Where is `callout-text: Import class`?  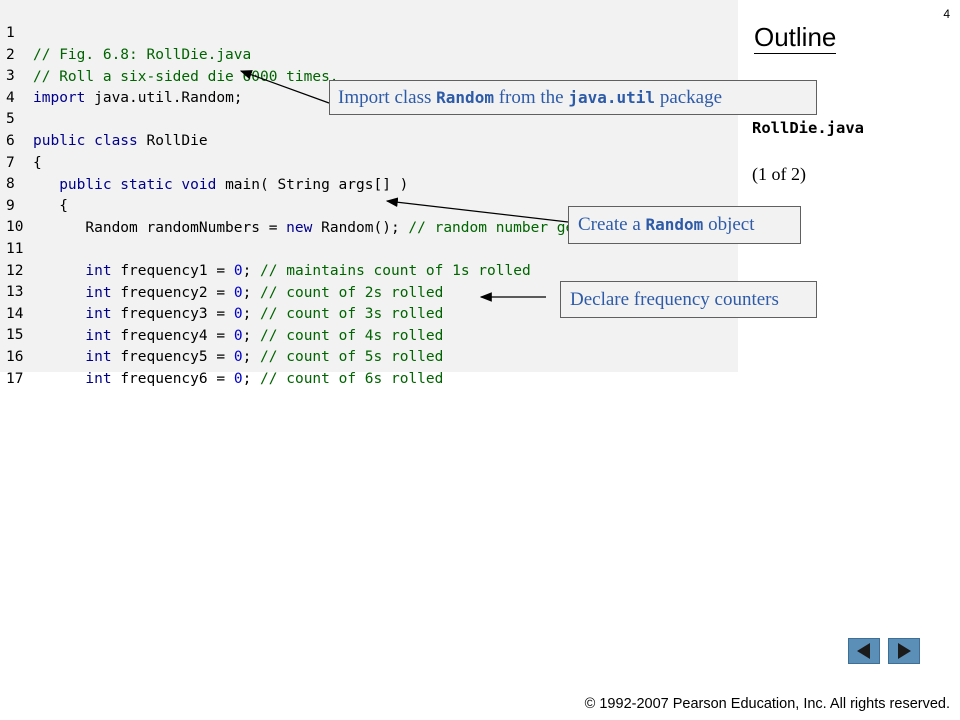
callout-text: Import class is located at coordinates (387, 97).